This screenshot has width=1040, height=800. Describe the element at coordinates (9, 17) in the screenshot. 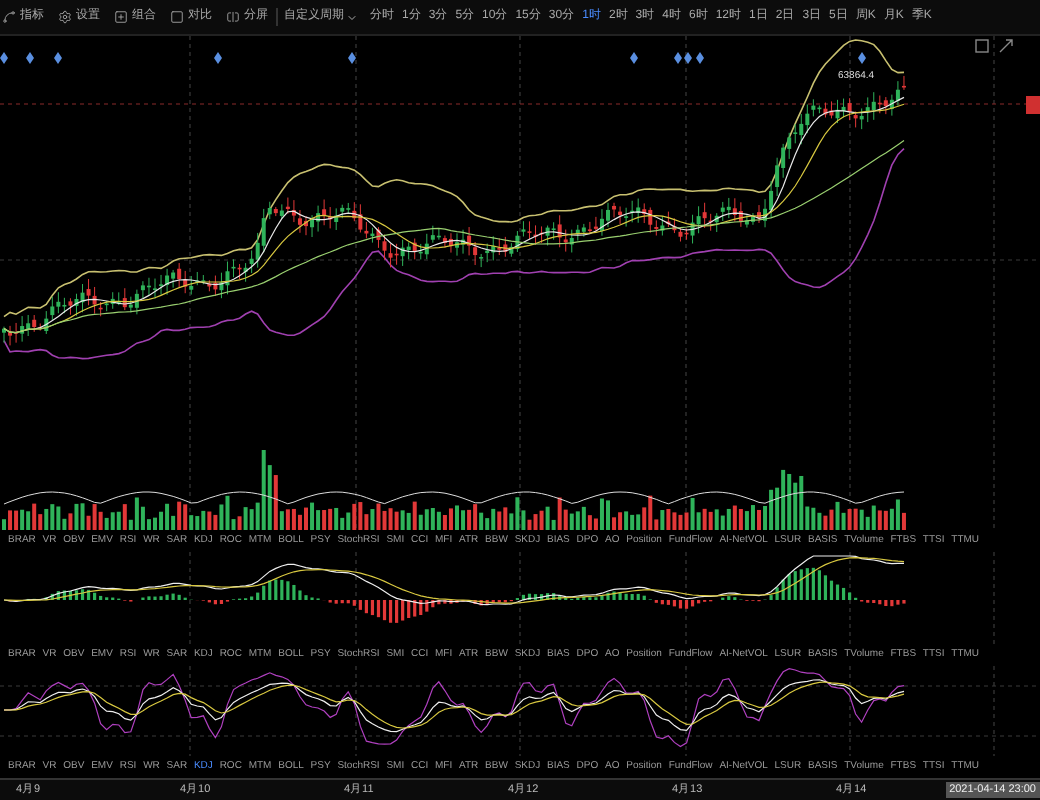

I see `line-chart-icon` at that location.